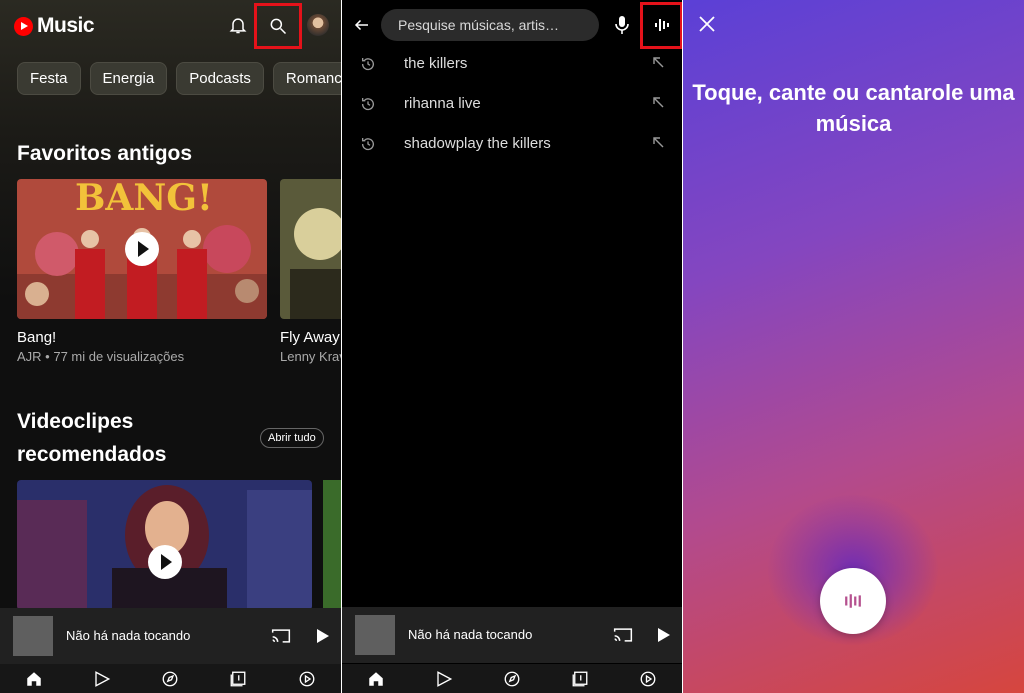  I want to click on mood-chips: Festa Energia Podcasts Romance, so click(179, 78).